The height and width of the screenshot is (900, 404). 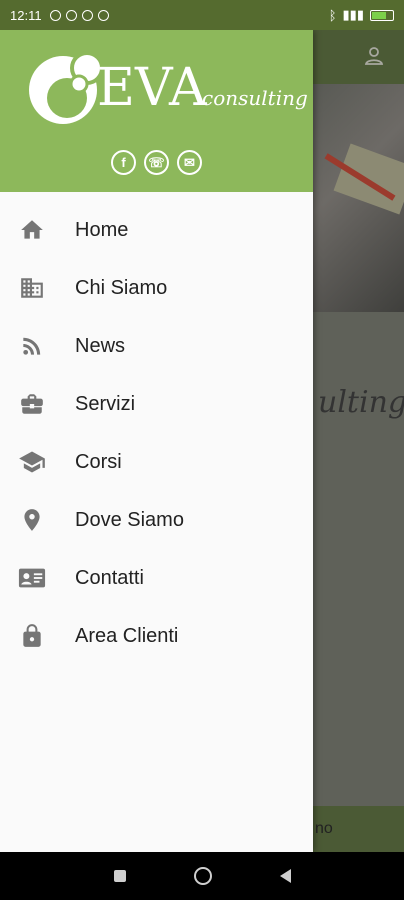 What do you see at coordinates (32, 230) in the screenshot?
I see `home-icon` at bounding box center [32, 230].